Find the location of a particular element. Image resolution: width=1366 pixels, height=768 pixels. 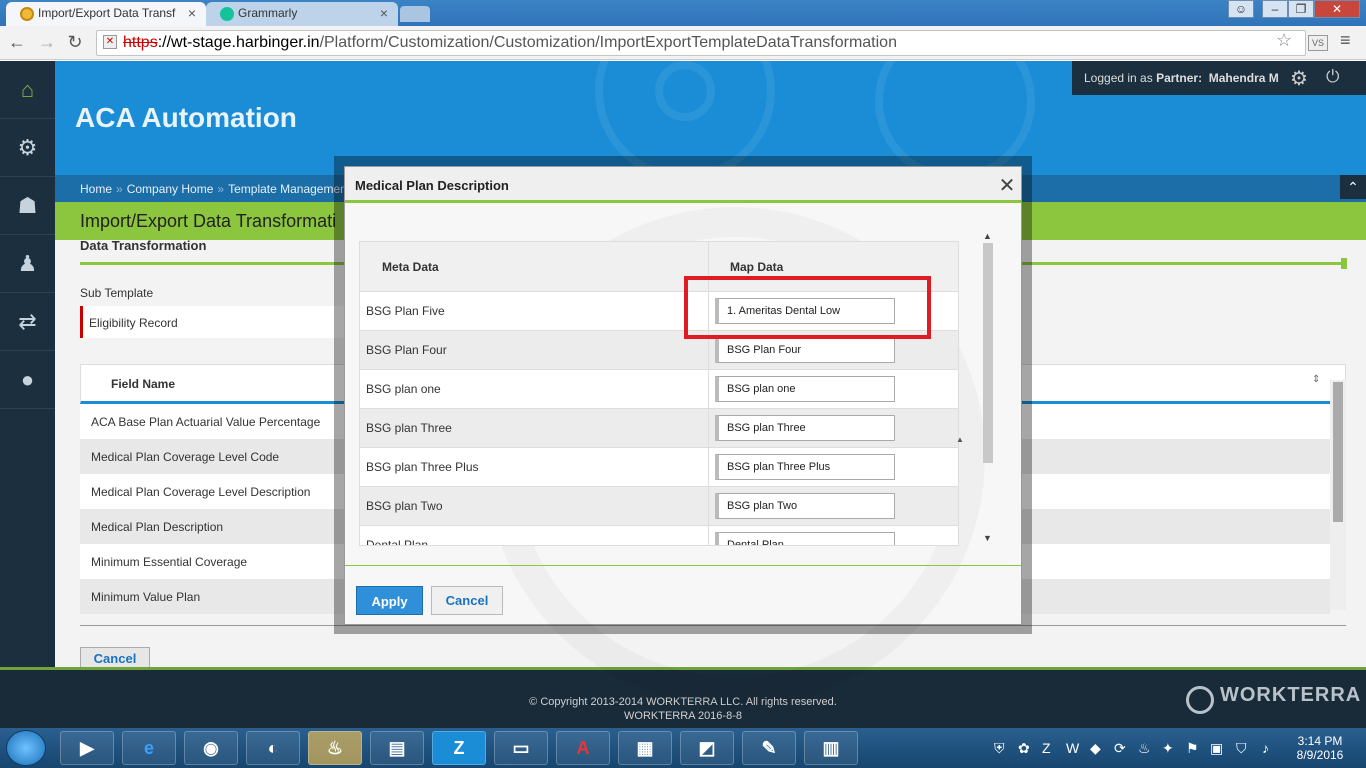

dialog-scrollbar: ▲ ▼ is located at coordinates (988, 389).